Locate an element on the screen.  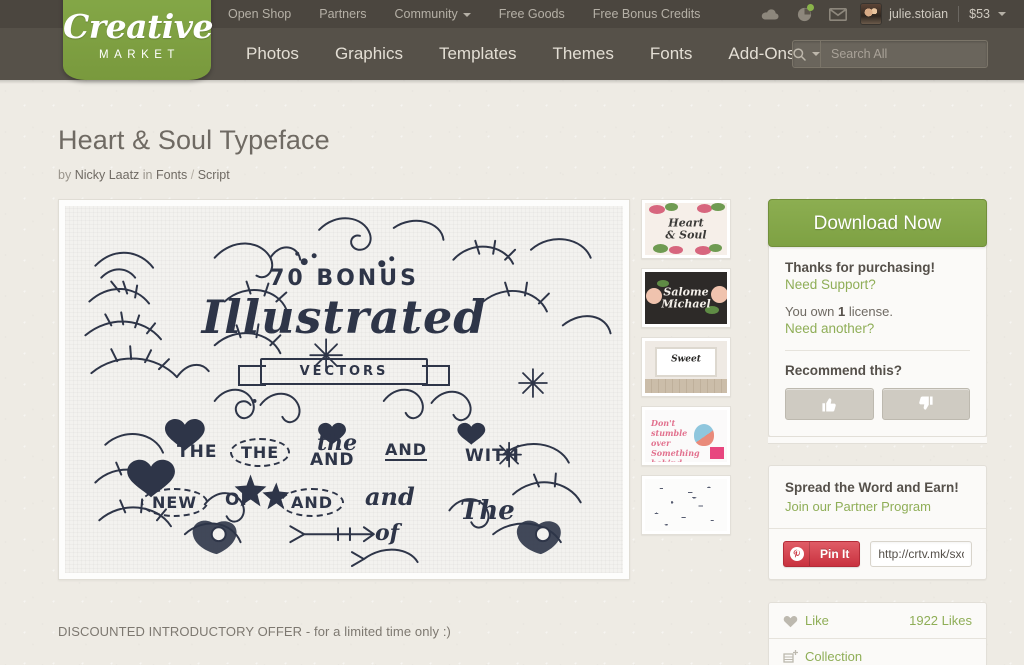
thumbnail-vectors-sheet is located at coordinates (686, 505).